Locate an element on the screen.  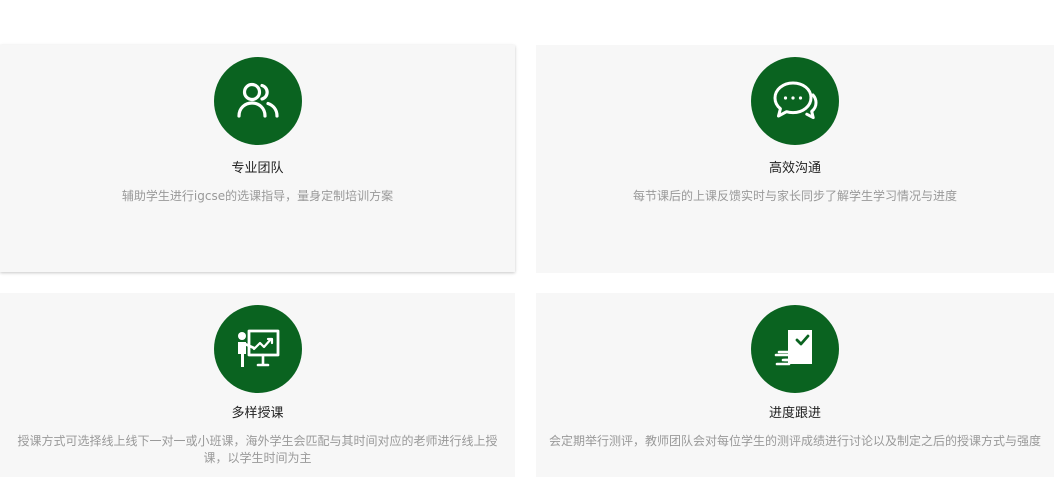
feature-description: 每节课后的上课反馈实时与家长同步了解学生学习情况与进度 is located at coordinates (794, 196).